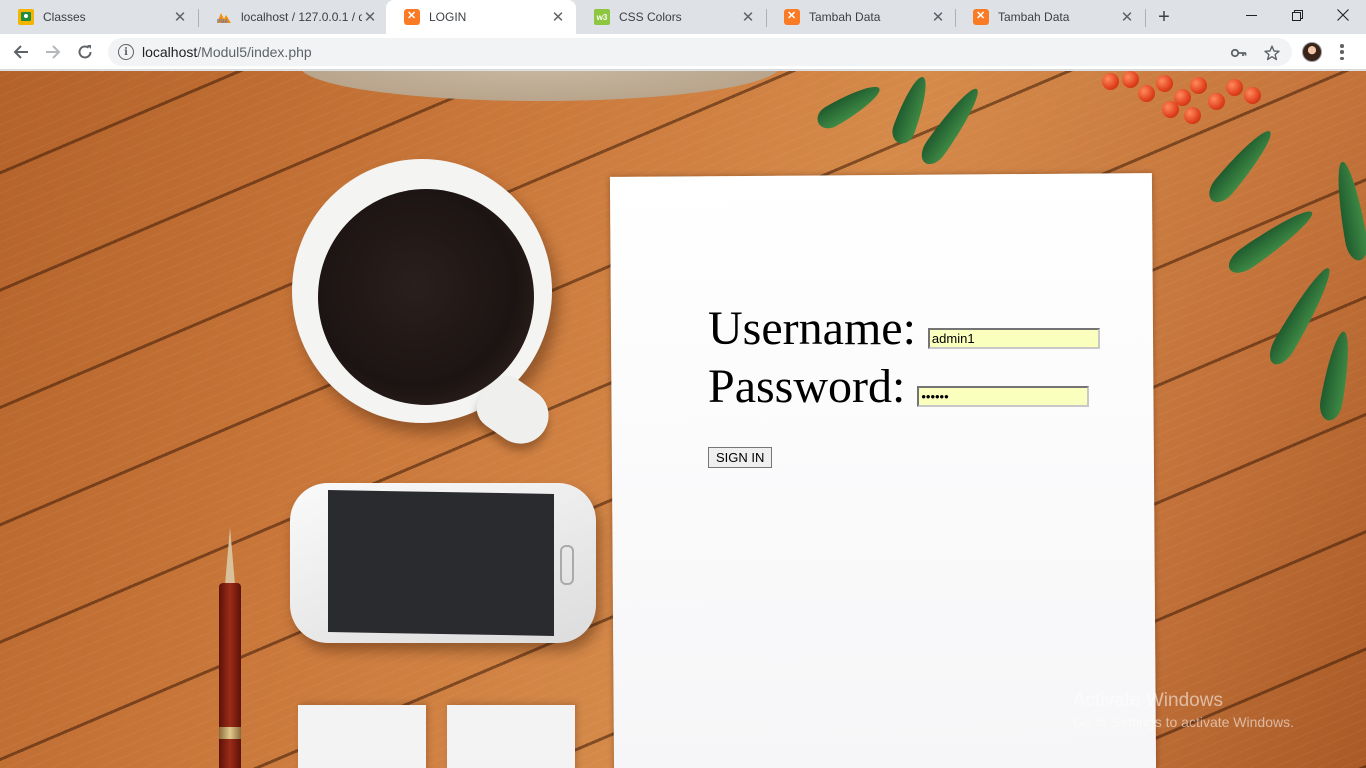  I want to click on url-text: localhost/Modul5/index.php, so click(227, 52).